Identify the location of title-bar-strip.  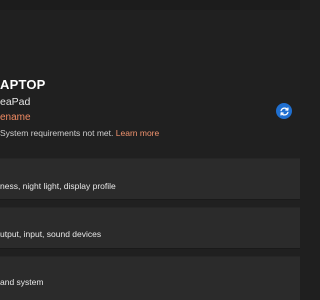
(150, 5).